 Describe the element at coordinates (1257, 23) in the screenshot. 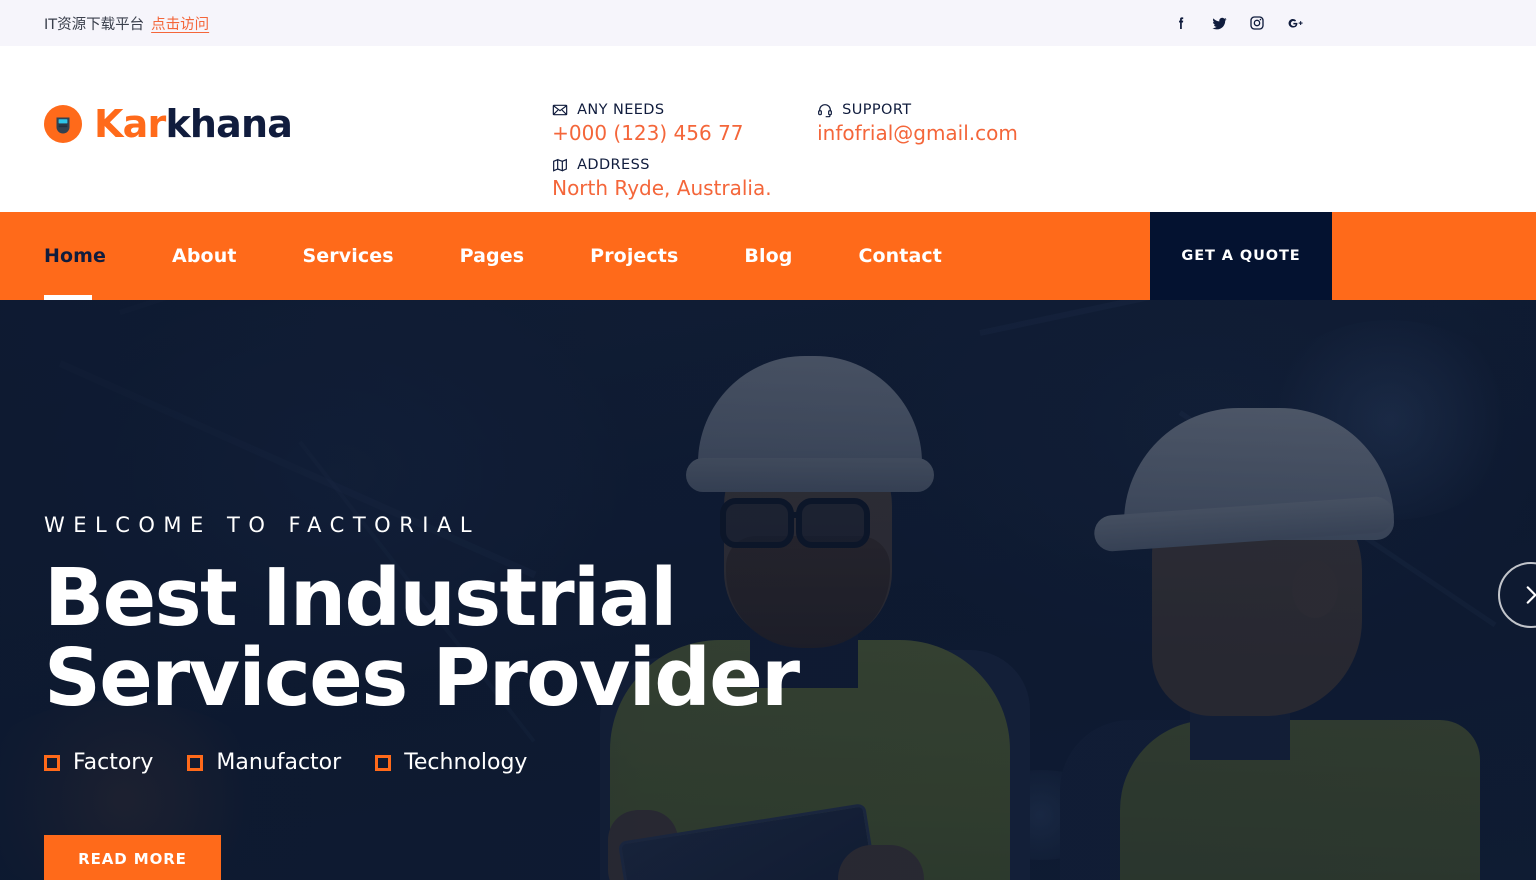

I see `instagram-icon` at that location.